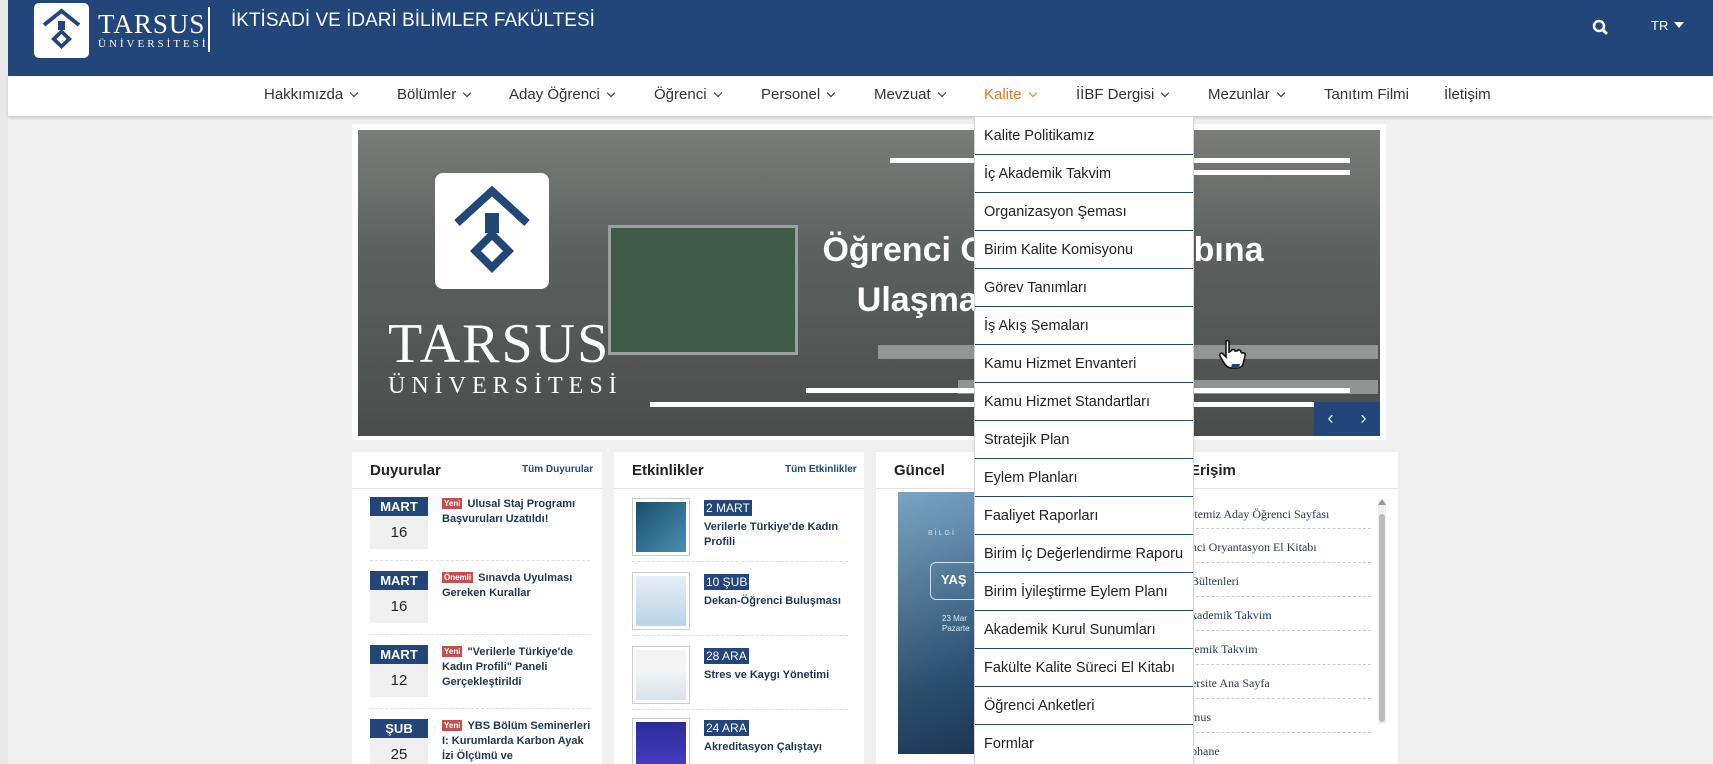 The height and width of the screenshot is (764, 1713). What do you see at coordinates (1084, 668) in the screenshot?
I see `menu-item-fakulte-kalite-sureci-el-kitabi: Fakülte Kalite Süreci El Kitabı` at bounding box center [1084, 668].